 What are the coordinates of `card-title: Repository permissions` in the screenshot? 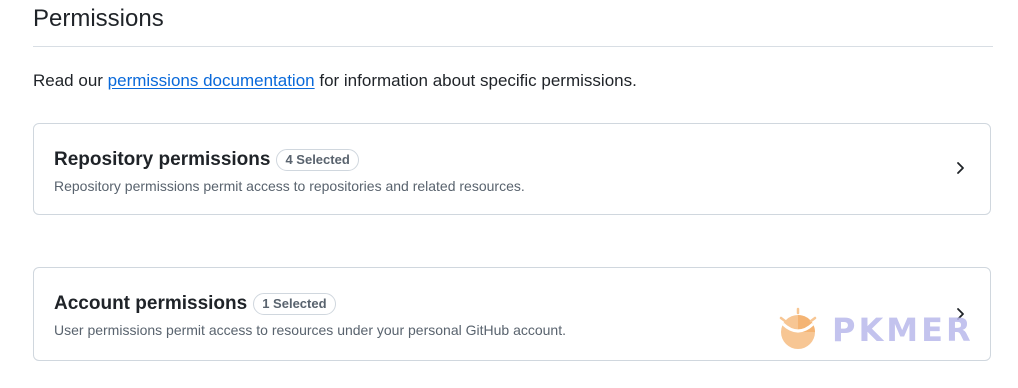 It's located at (162, 159).